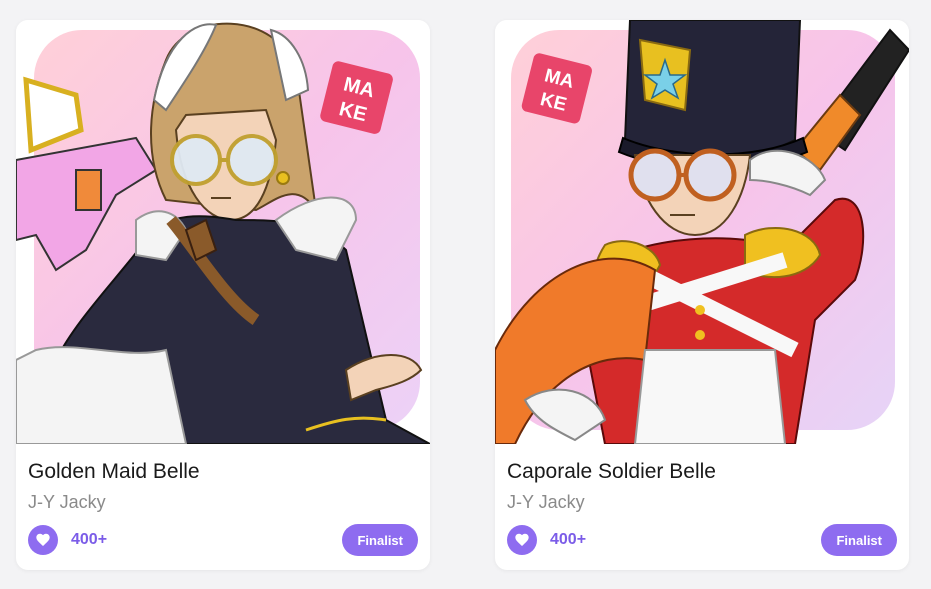 This screenshot has height=589, width=931. What do you see at coordinates (611, 472) in the screenshot?
I see `artwork-title: Caporale Soldier Belle` at bounding box center [611, 472].